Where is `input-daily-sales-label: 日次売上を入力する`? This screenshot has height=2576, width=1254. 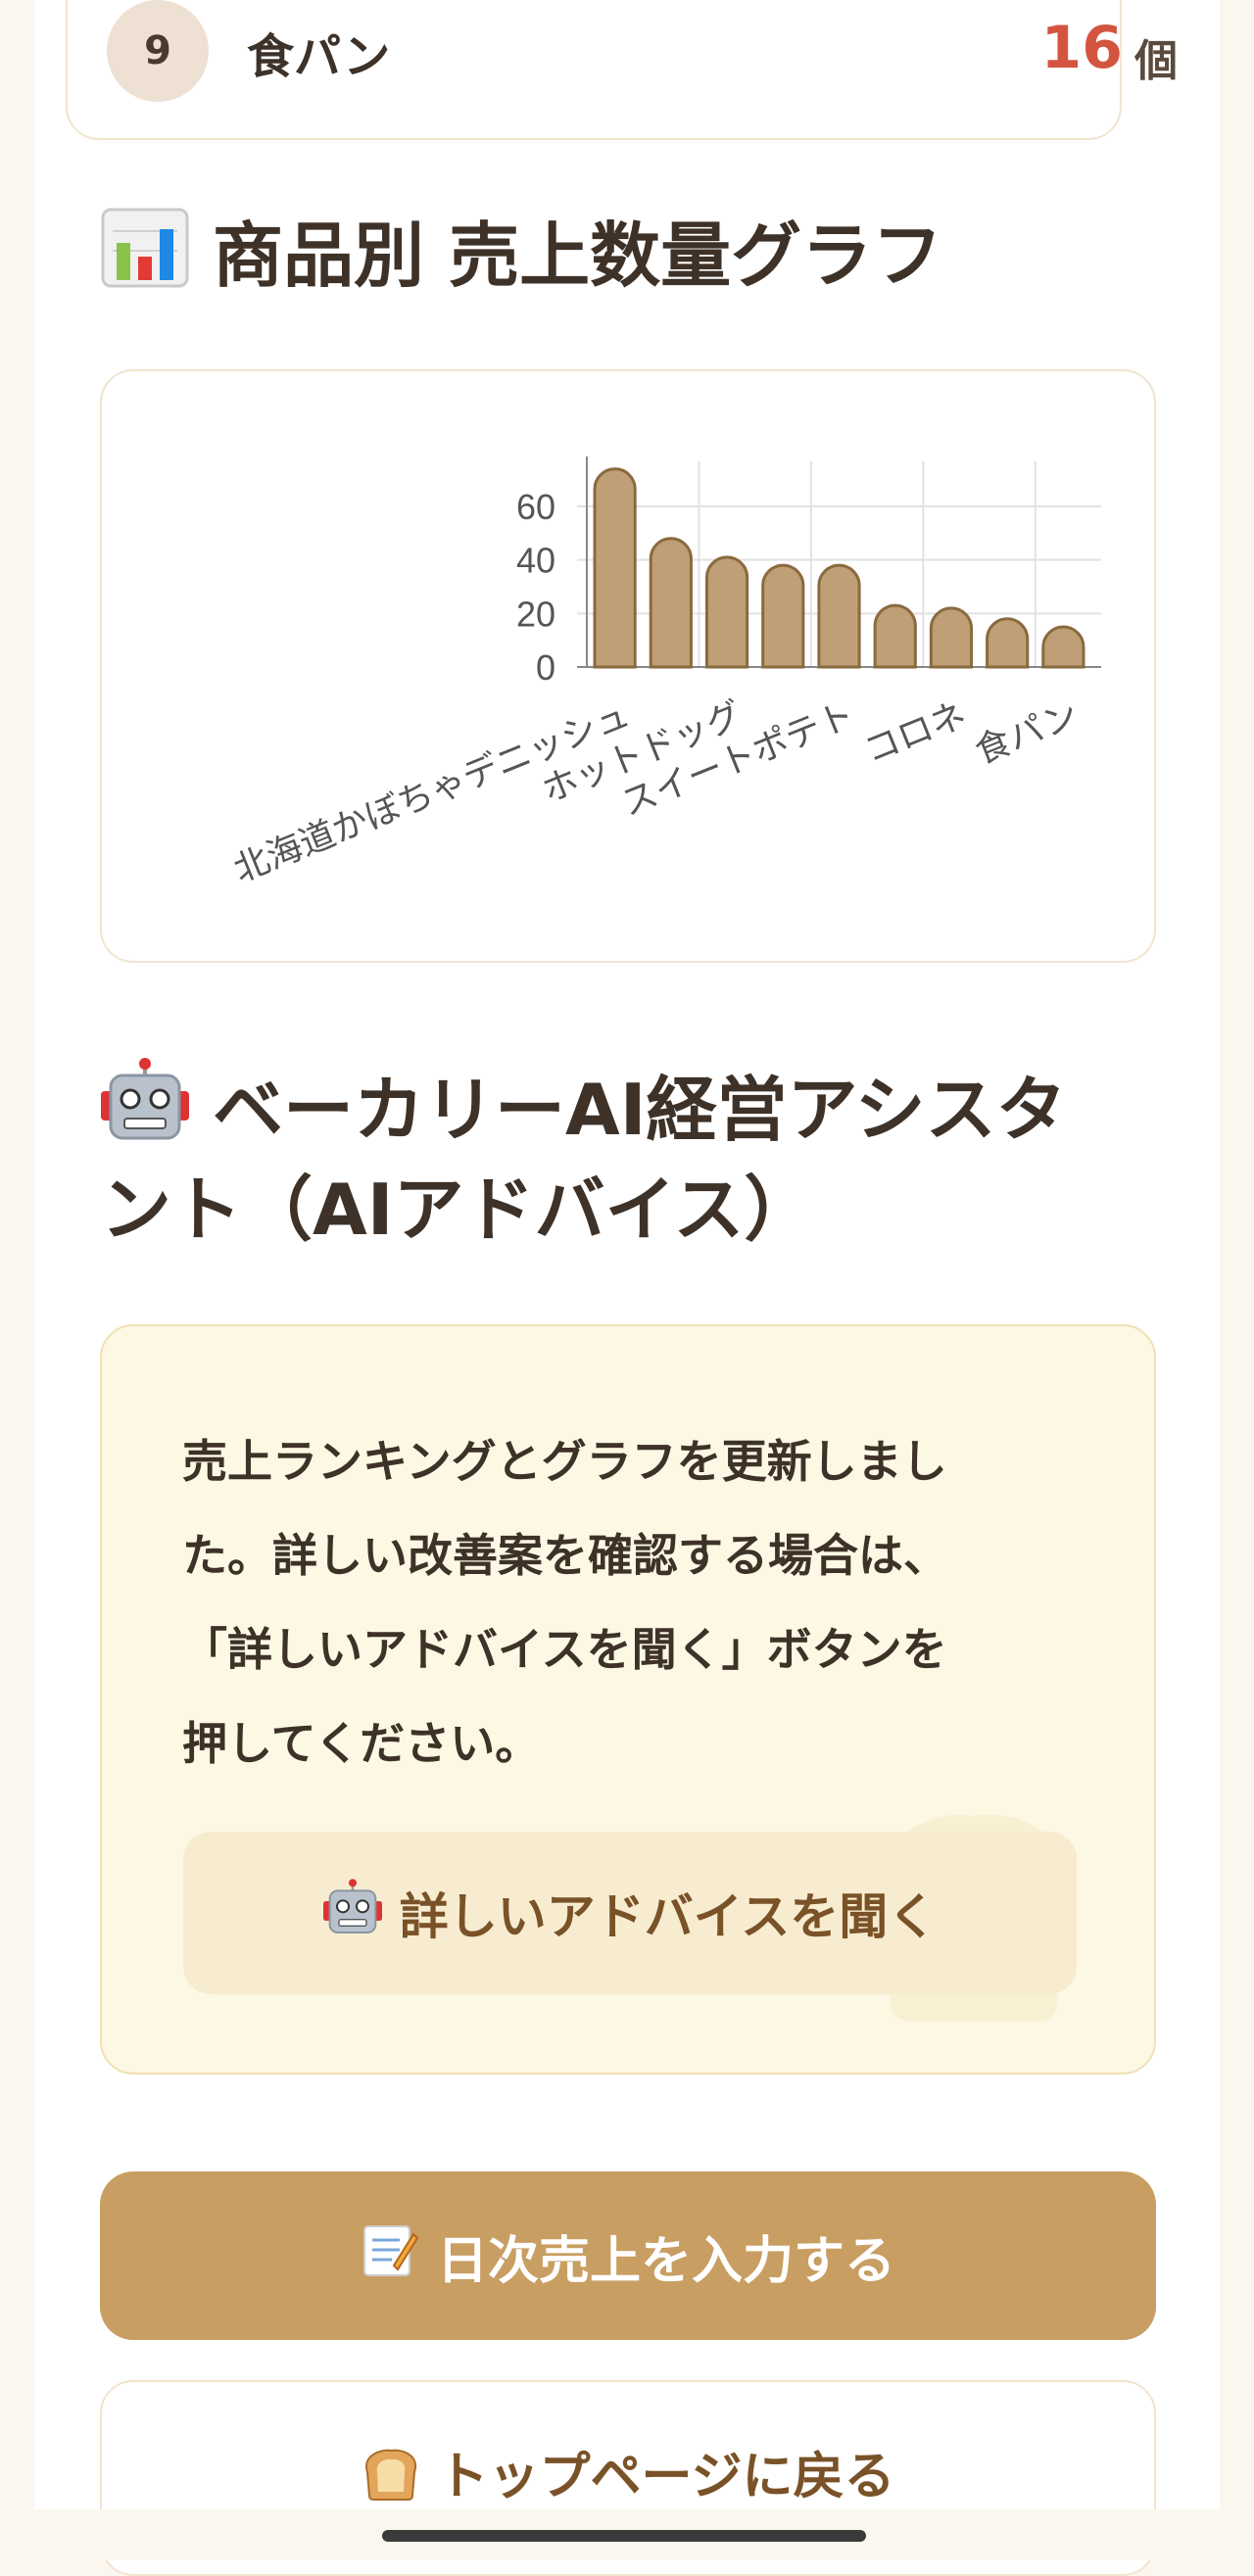
input-daily-sales-label: 日次売上を入力する is located at coordinates (665, 2261).